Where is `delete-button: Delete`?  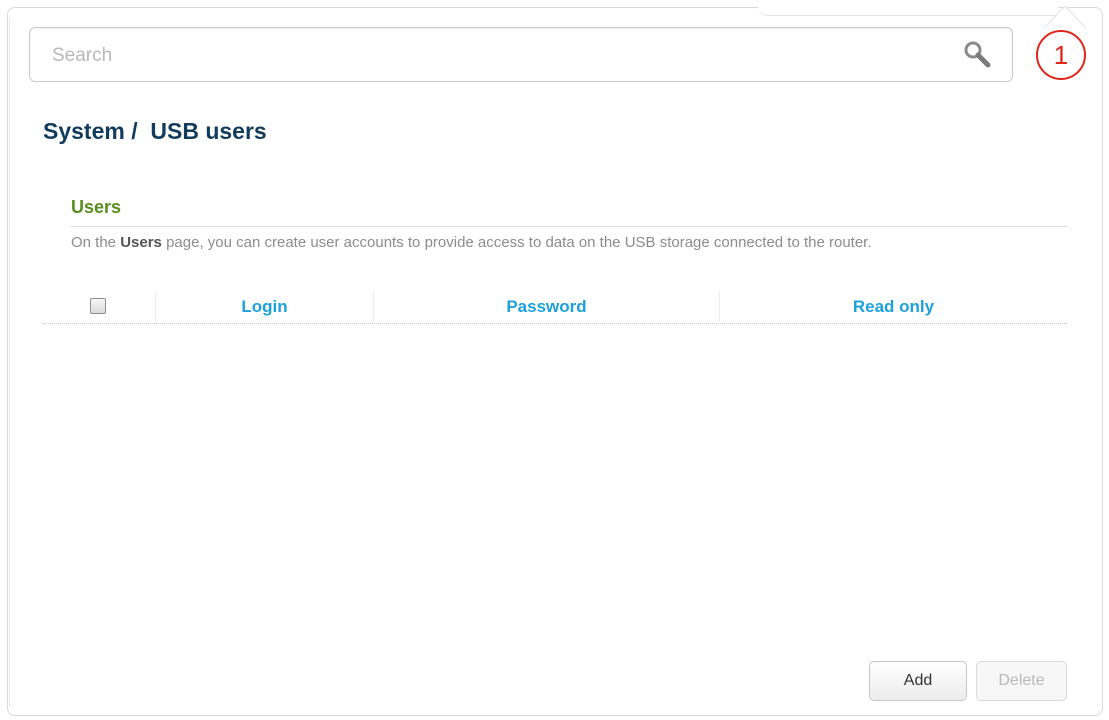 delete-button: Delete is located at coordinates (1021, 681).